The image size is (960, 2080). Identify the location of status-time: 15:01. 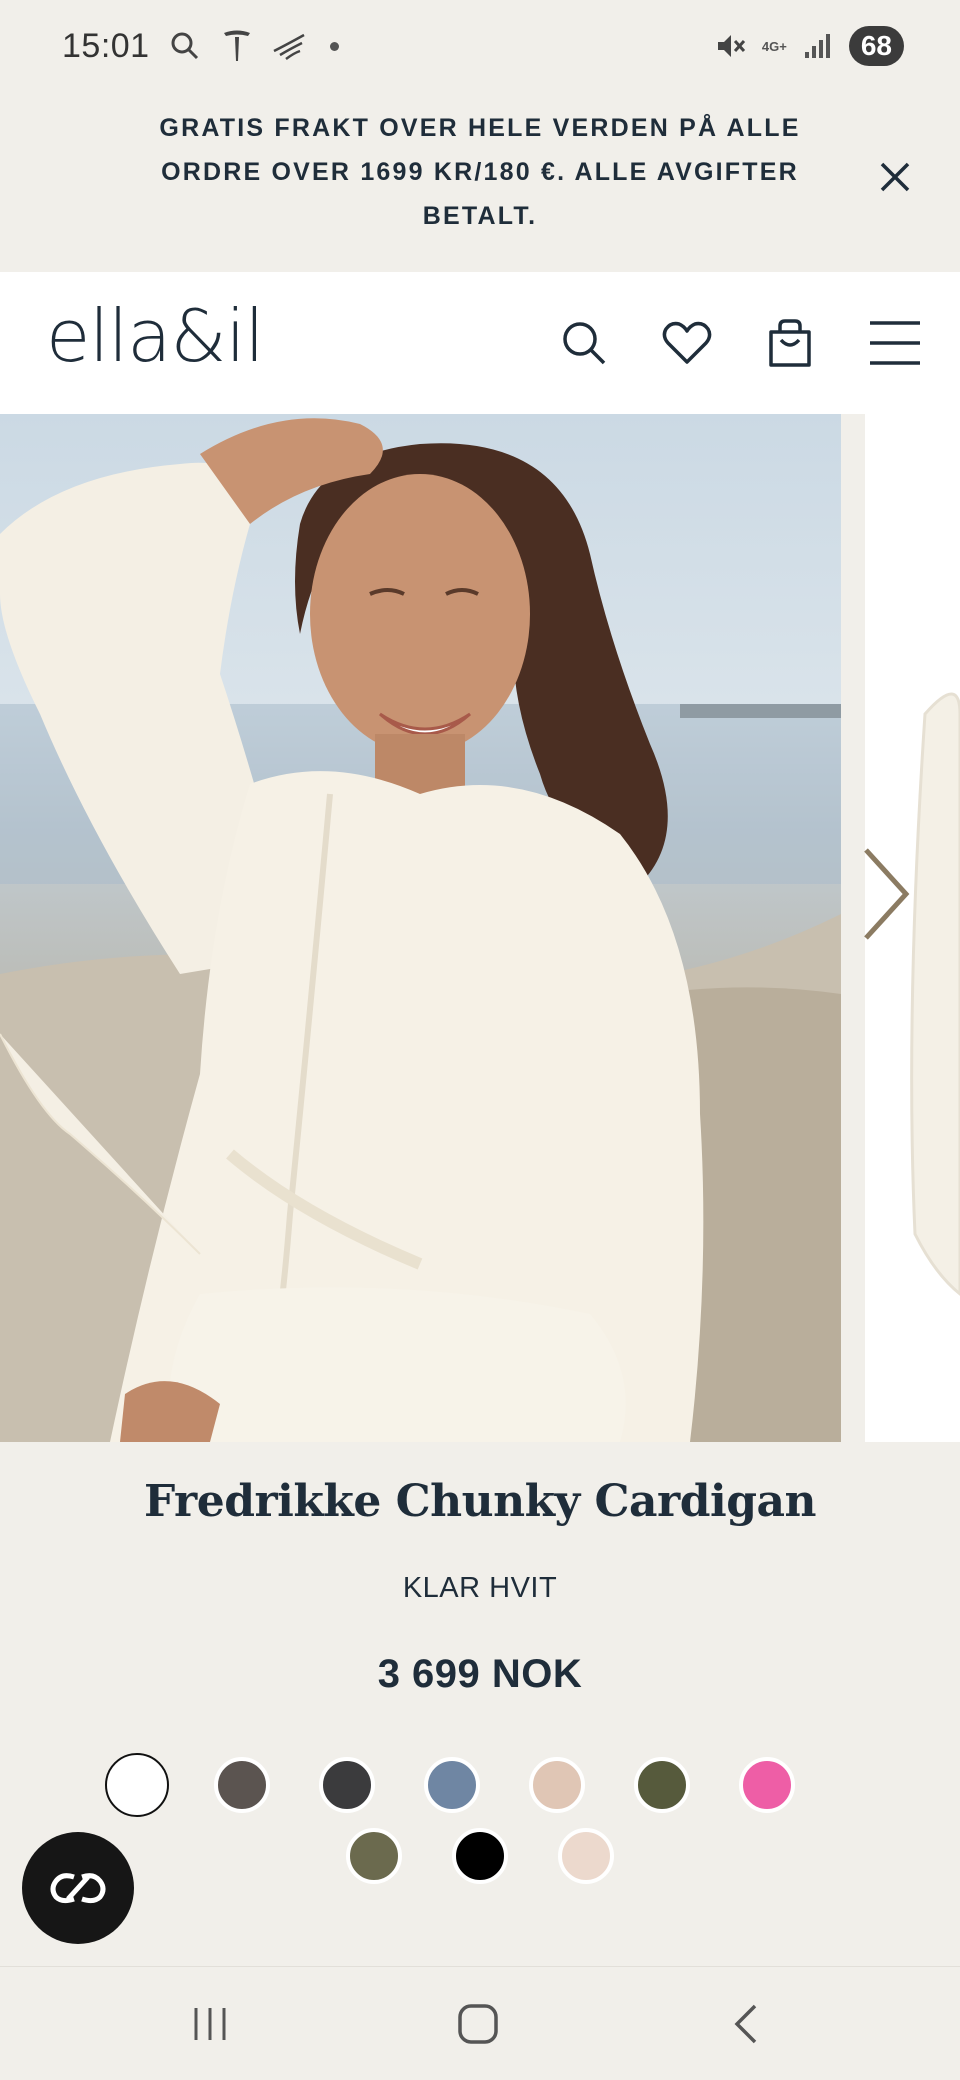
(106, 45).